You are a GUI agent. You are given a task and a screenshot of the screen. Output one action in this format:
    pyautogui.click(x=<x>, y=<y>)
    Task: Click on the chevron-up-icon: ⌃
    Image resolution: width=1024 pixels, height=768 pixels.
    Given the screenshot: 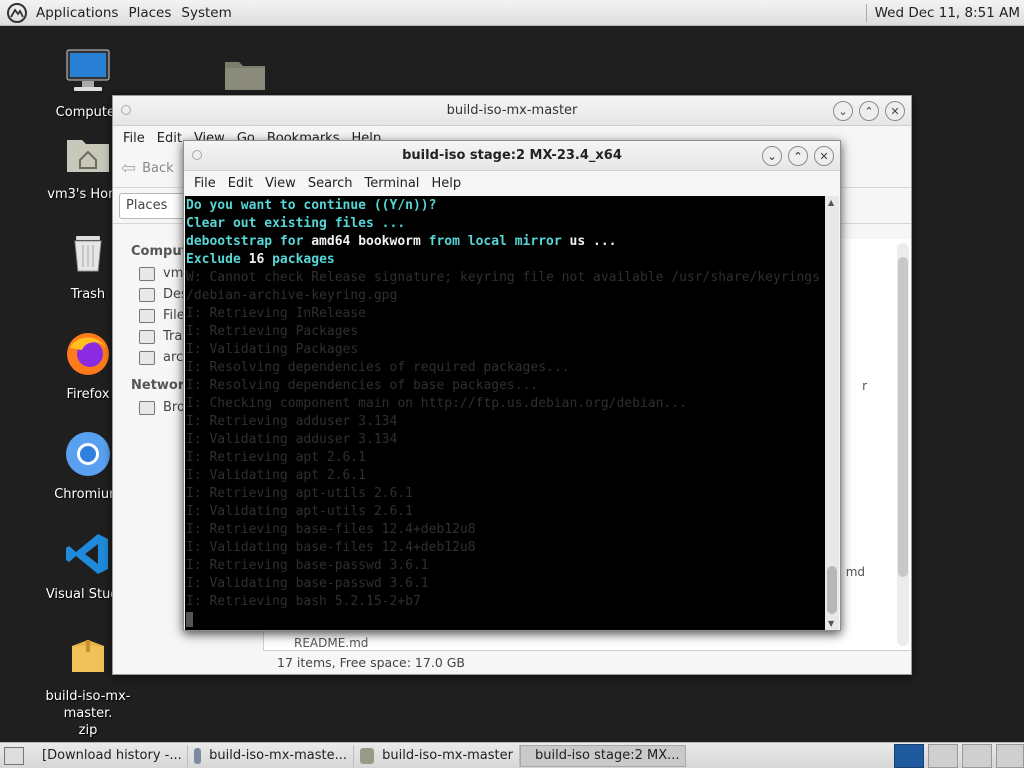 What is the action you would take?
    pyautogui.click(x=869, y=111)
    